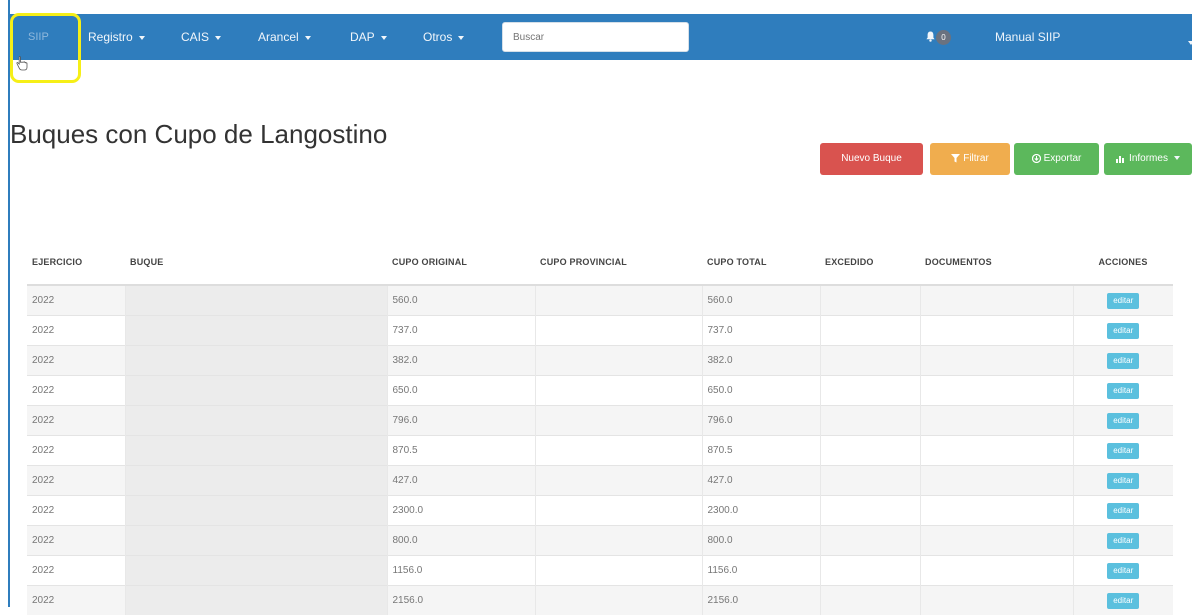 This screenshot has height=615, width=1192. What do you see at coordinates (461, 391) in the screenshot?
I see `cupo-original-cell: 650.0` at bounding box center [461, 391].